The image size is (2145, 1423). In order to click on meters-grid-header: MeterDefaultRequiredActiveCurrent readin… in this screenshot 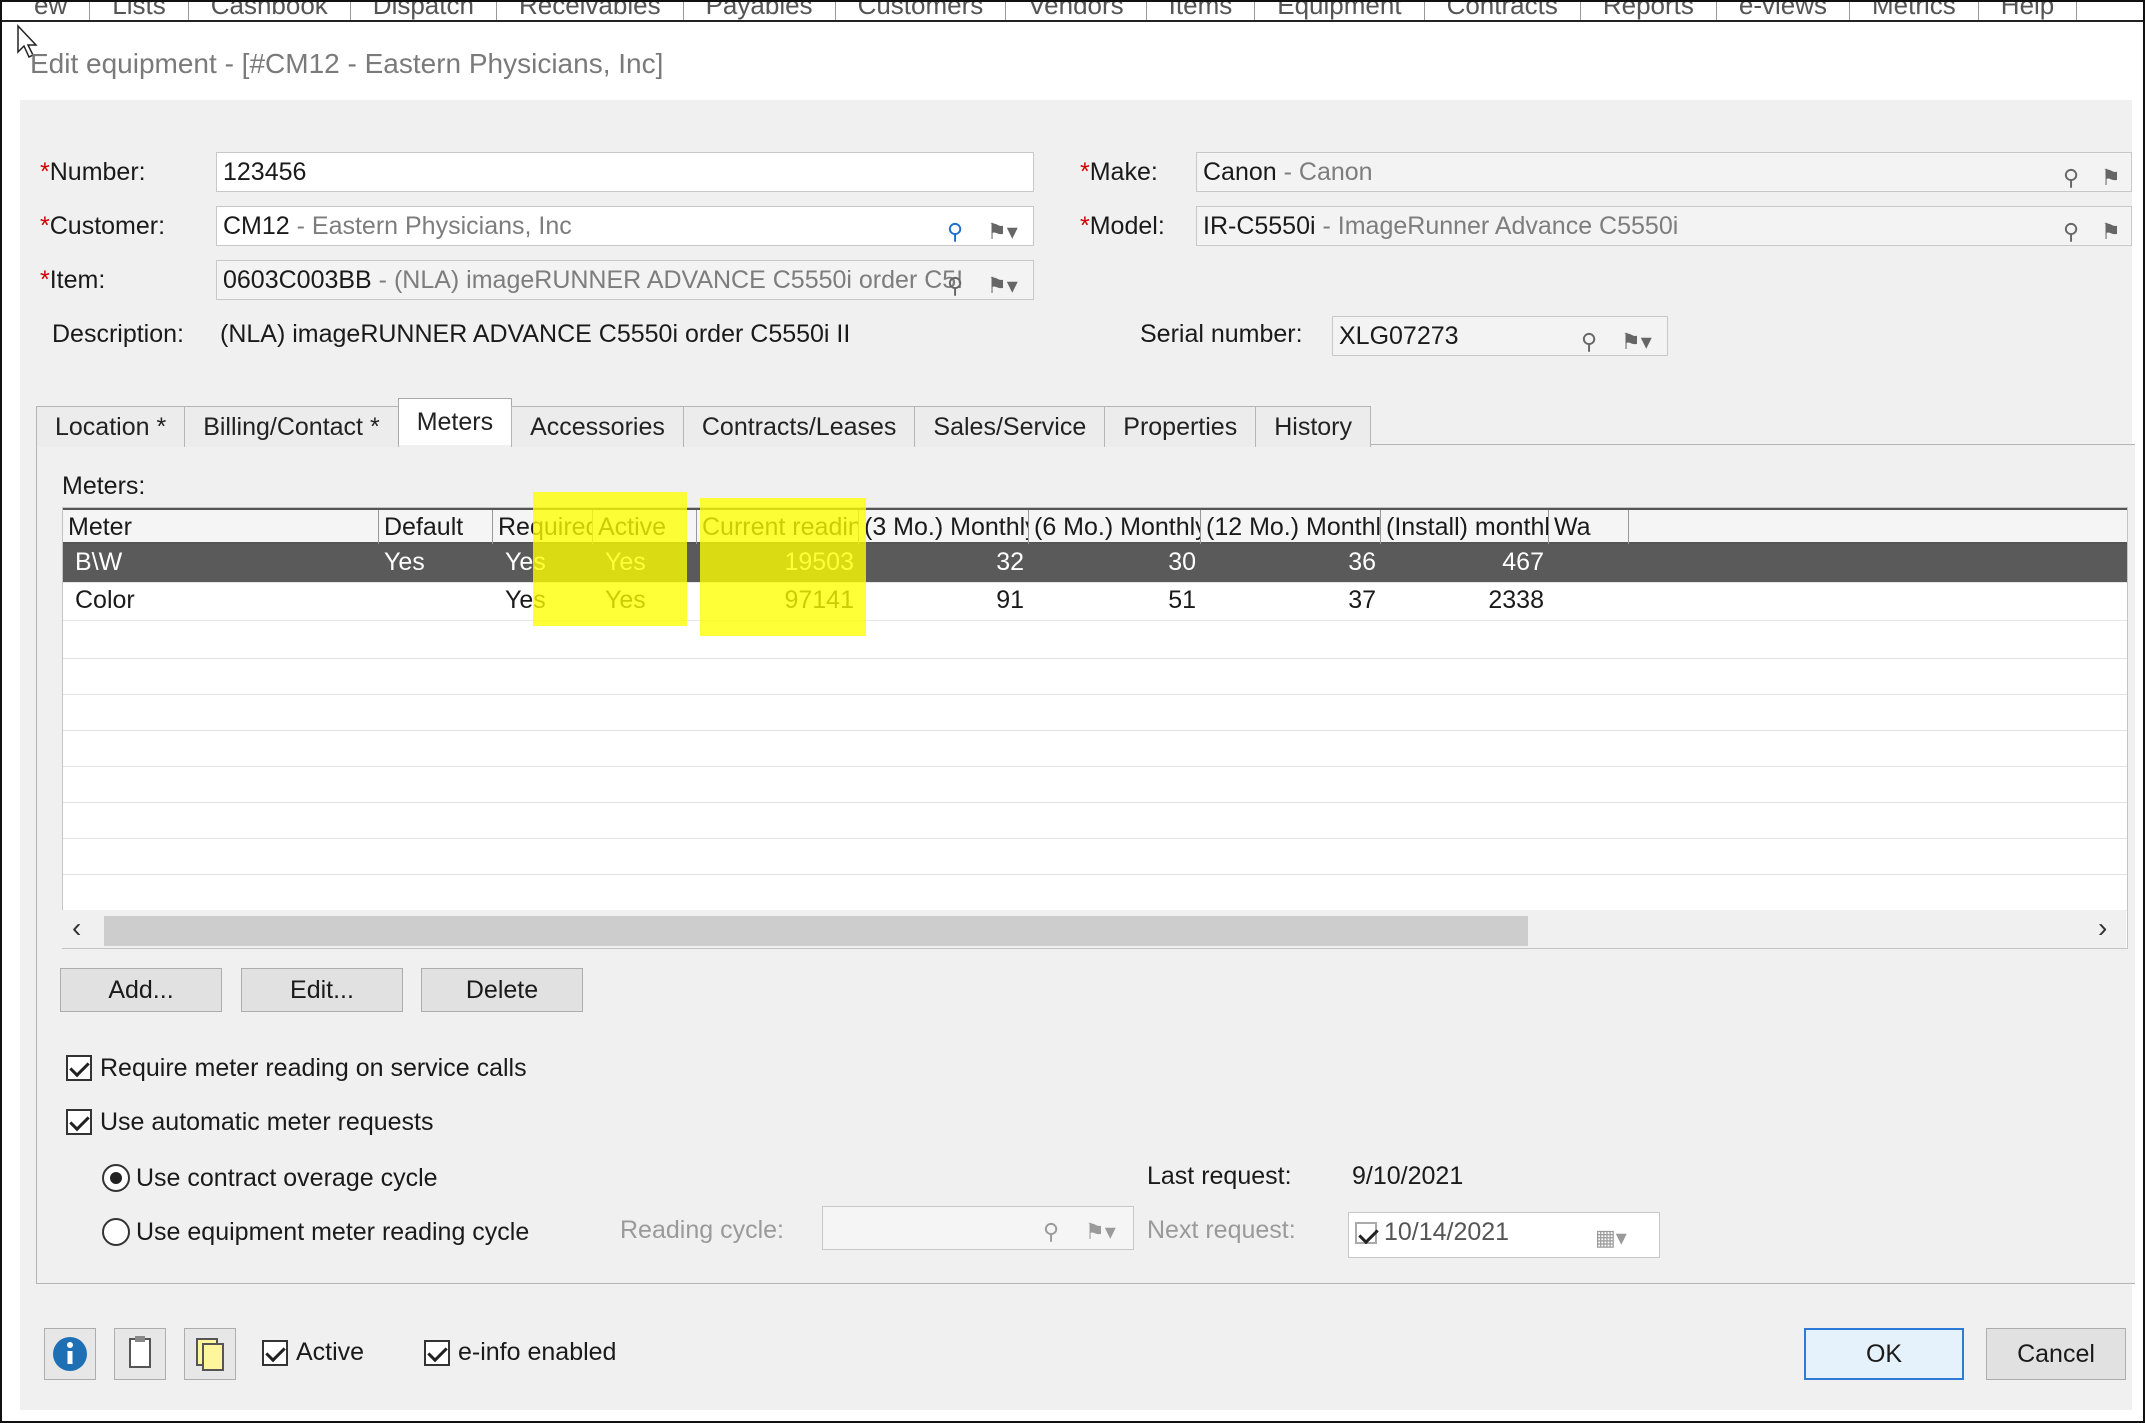, I will do `click(1095, 527)`.